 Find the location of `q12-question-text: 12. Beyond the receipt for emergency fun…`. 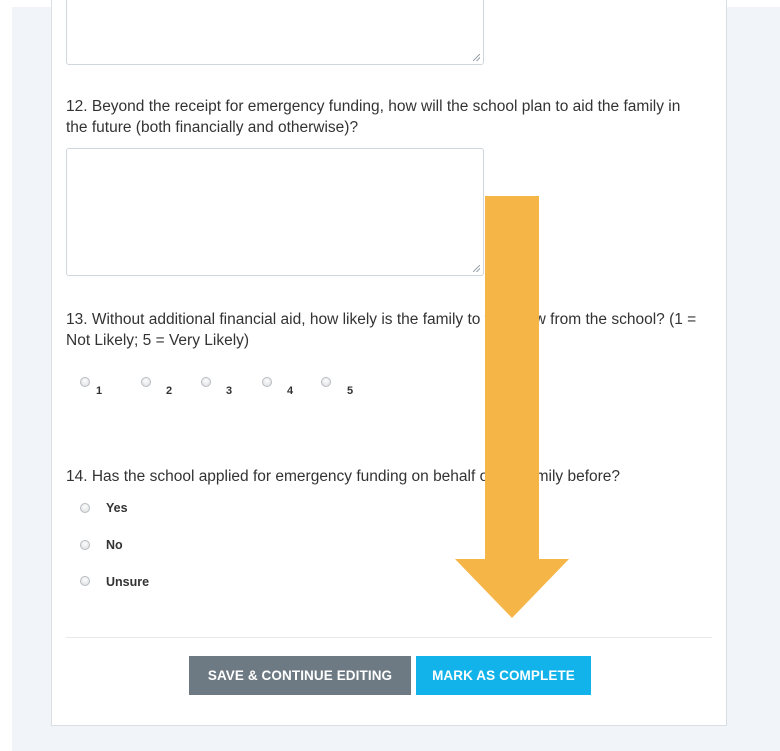

q12-question-text: 12. Beyond the receipt for emergency fun… is located at coordinates (373, 117).